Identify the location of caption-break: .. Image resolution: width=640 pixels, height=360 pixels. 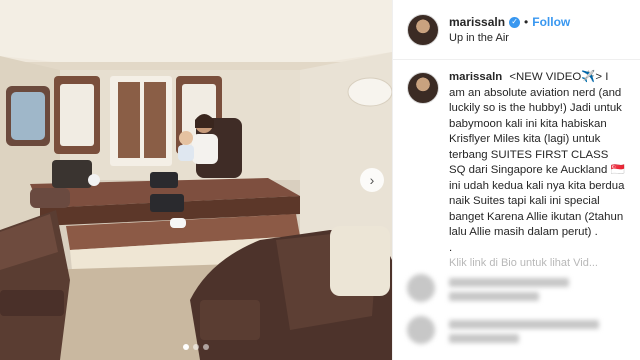
(451, 247).